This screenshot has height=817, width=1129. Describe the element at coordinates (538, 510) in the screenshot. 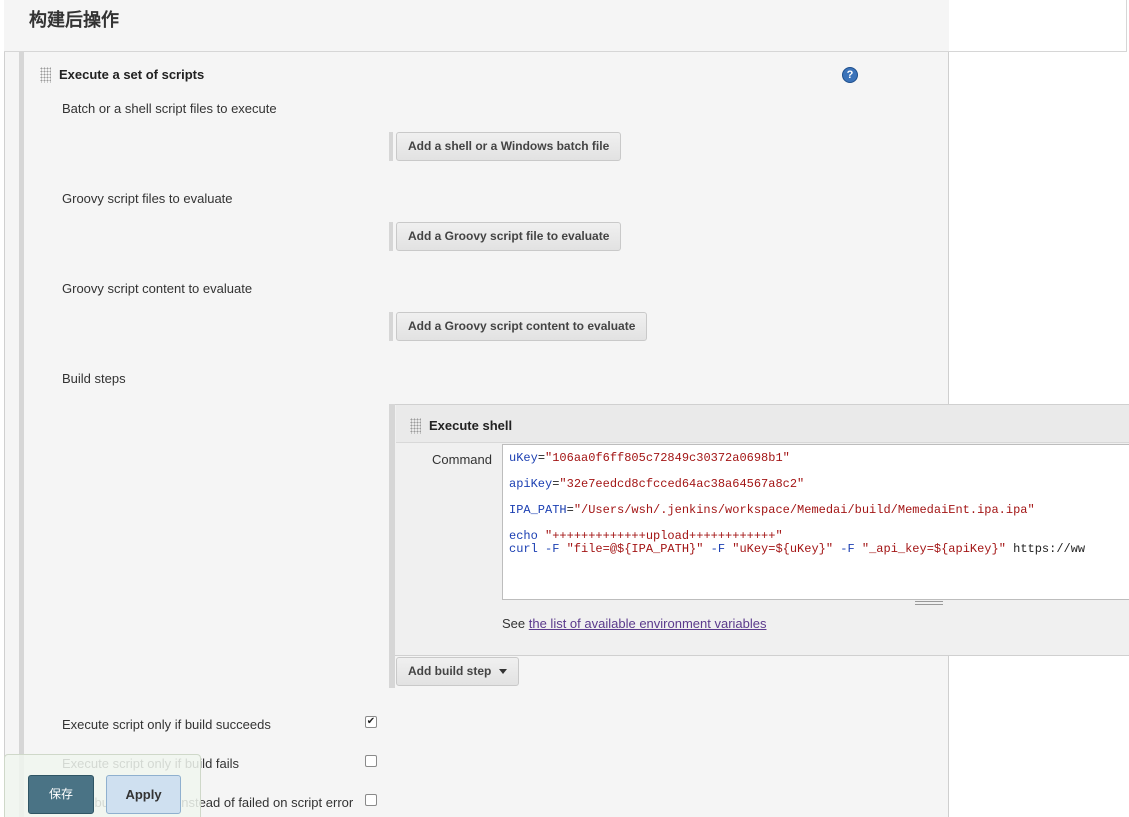

I see `code-variable: IPA_PATH` at that location.